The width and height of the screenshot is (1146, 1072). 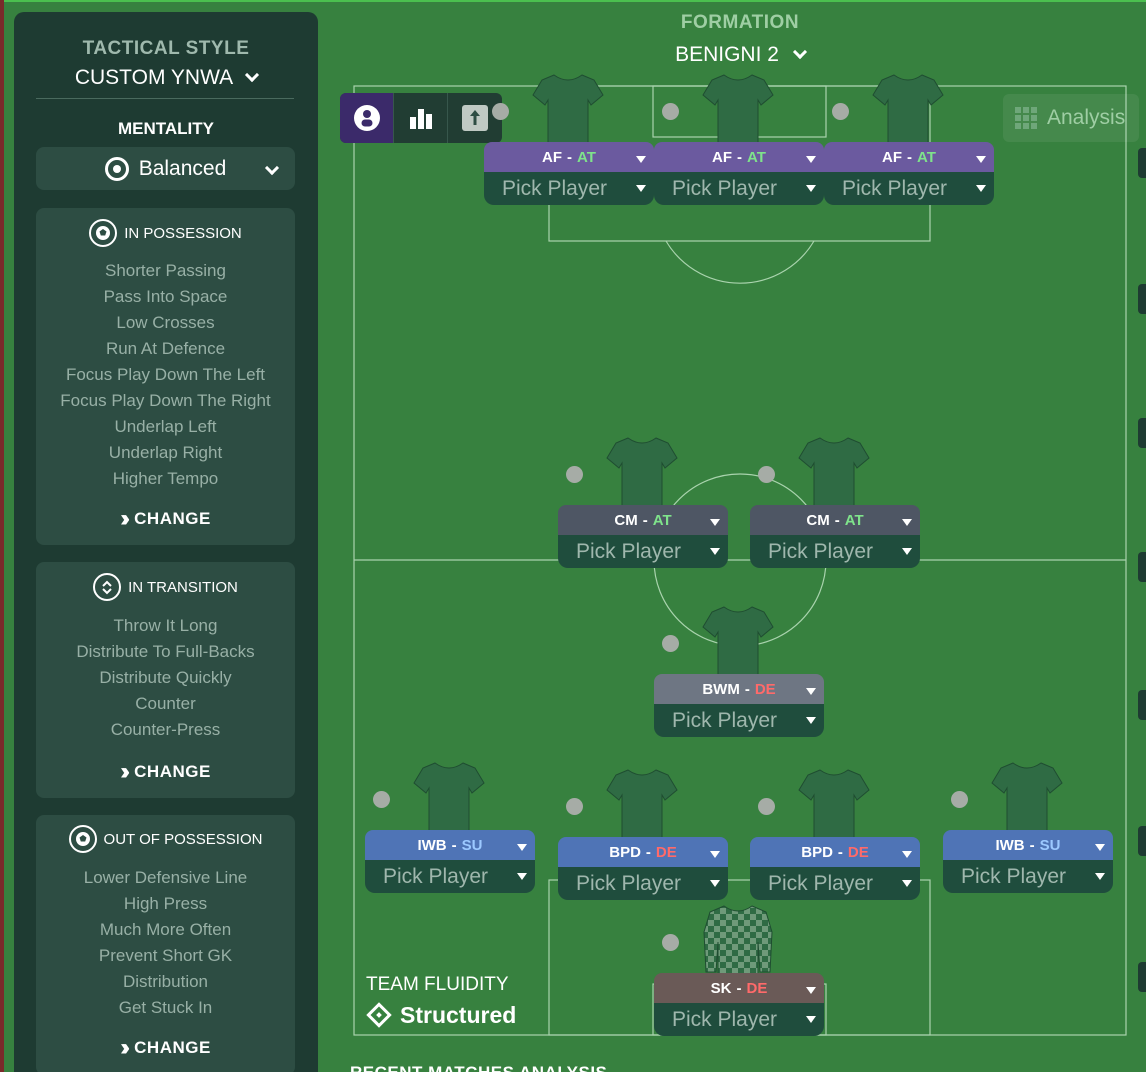 I want to click on role-selector: BWM - DE, so click(x=739, y=689).